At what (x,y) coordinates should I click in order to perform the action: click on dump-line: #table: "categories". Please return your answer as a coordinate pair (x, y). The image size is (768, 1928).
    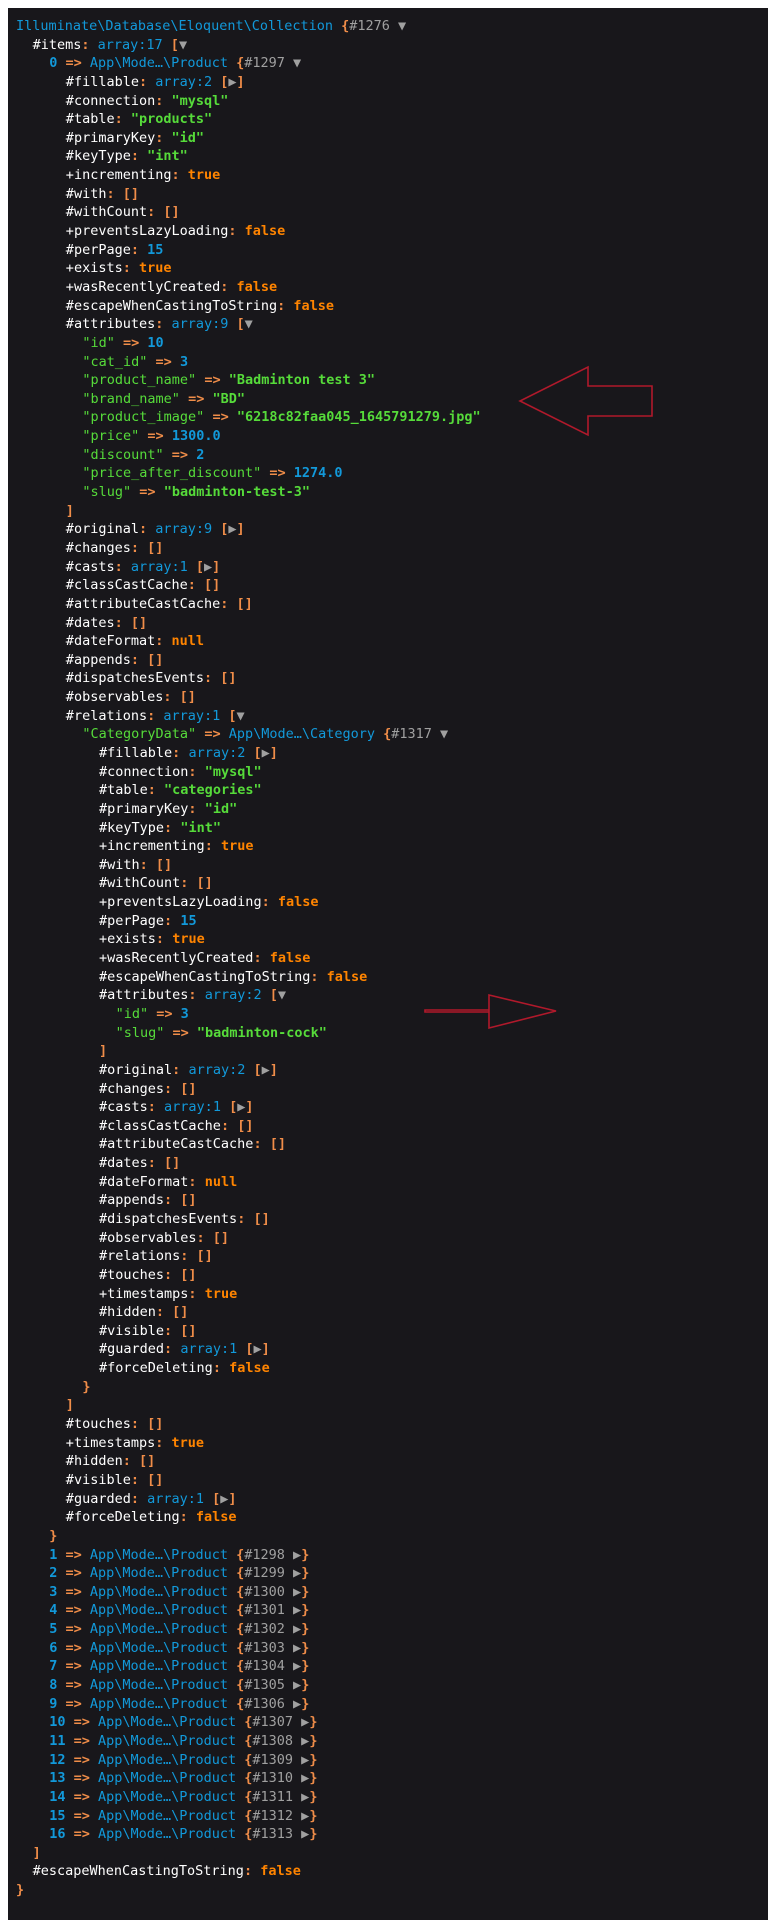
    Looking at the image, I should click on (388, 790).